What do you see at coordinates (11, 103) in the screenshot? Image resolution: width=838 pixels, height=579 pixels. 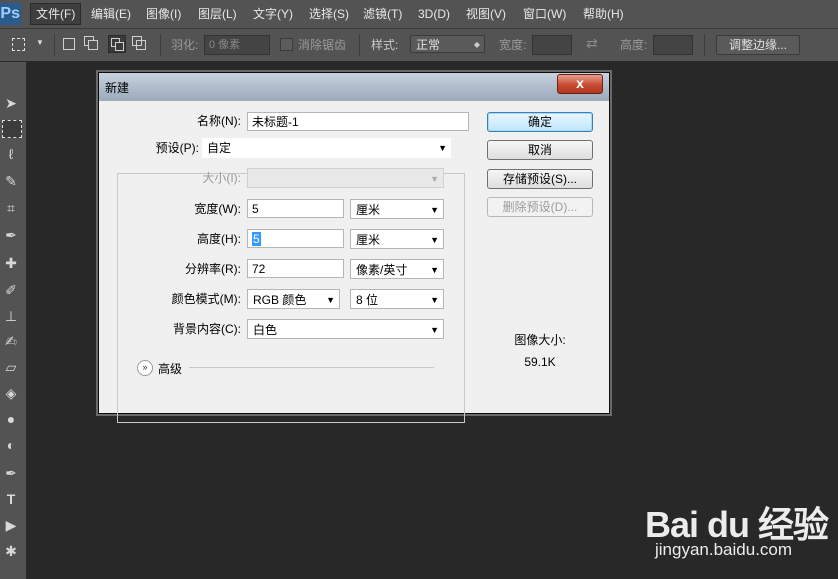 I see `move-tool-icon: ➤` at bounding box center [11, 103].